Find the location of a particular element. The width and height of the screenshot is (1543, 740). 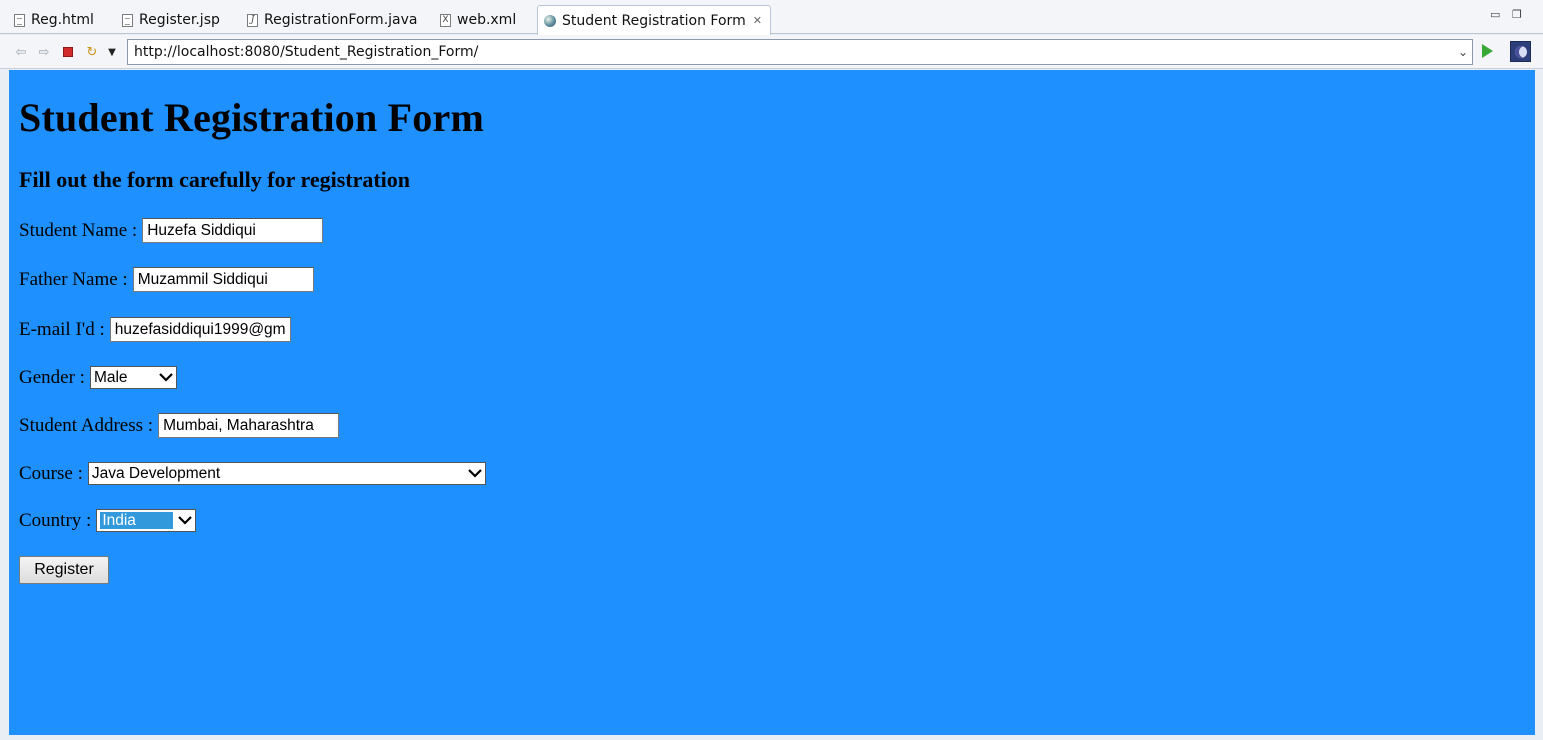

register-button: Register is located at coordinates (64, 570).